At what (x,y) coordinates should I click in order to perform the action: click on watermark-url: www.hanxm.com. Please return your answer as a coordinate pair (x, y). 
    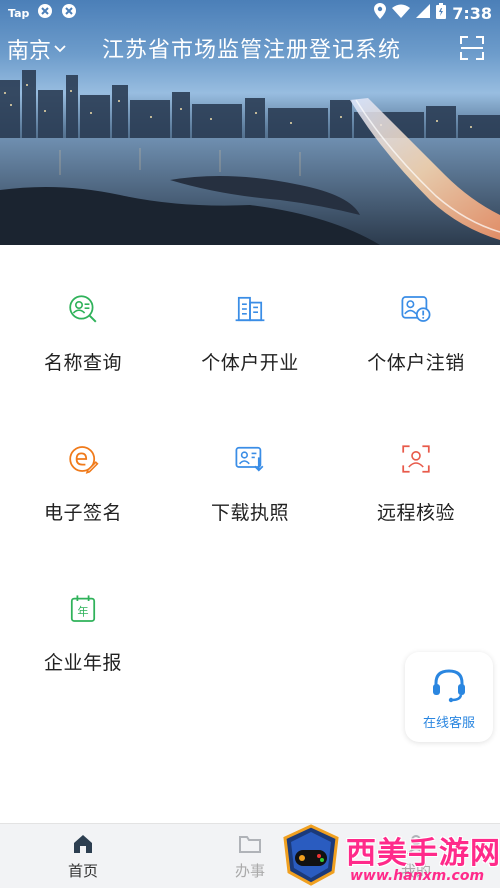
    Looking at the image, I should click on (417, 876).